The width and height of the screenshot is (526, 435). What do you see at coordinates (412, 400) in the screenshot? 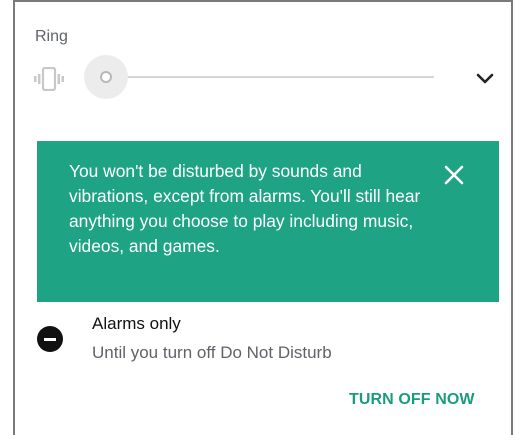
I see `turn-off-now-button: TURN OFF NOW` at bounding box center [412, 400].